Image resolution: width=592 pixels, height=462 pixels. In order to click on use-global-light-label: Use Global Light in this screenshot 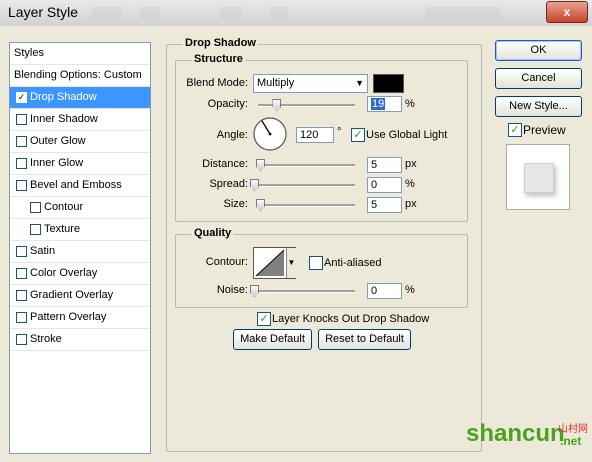, I will do `click(407, 135)`.